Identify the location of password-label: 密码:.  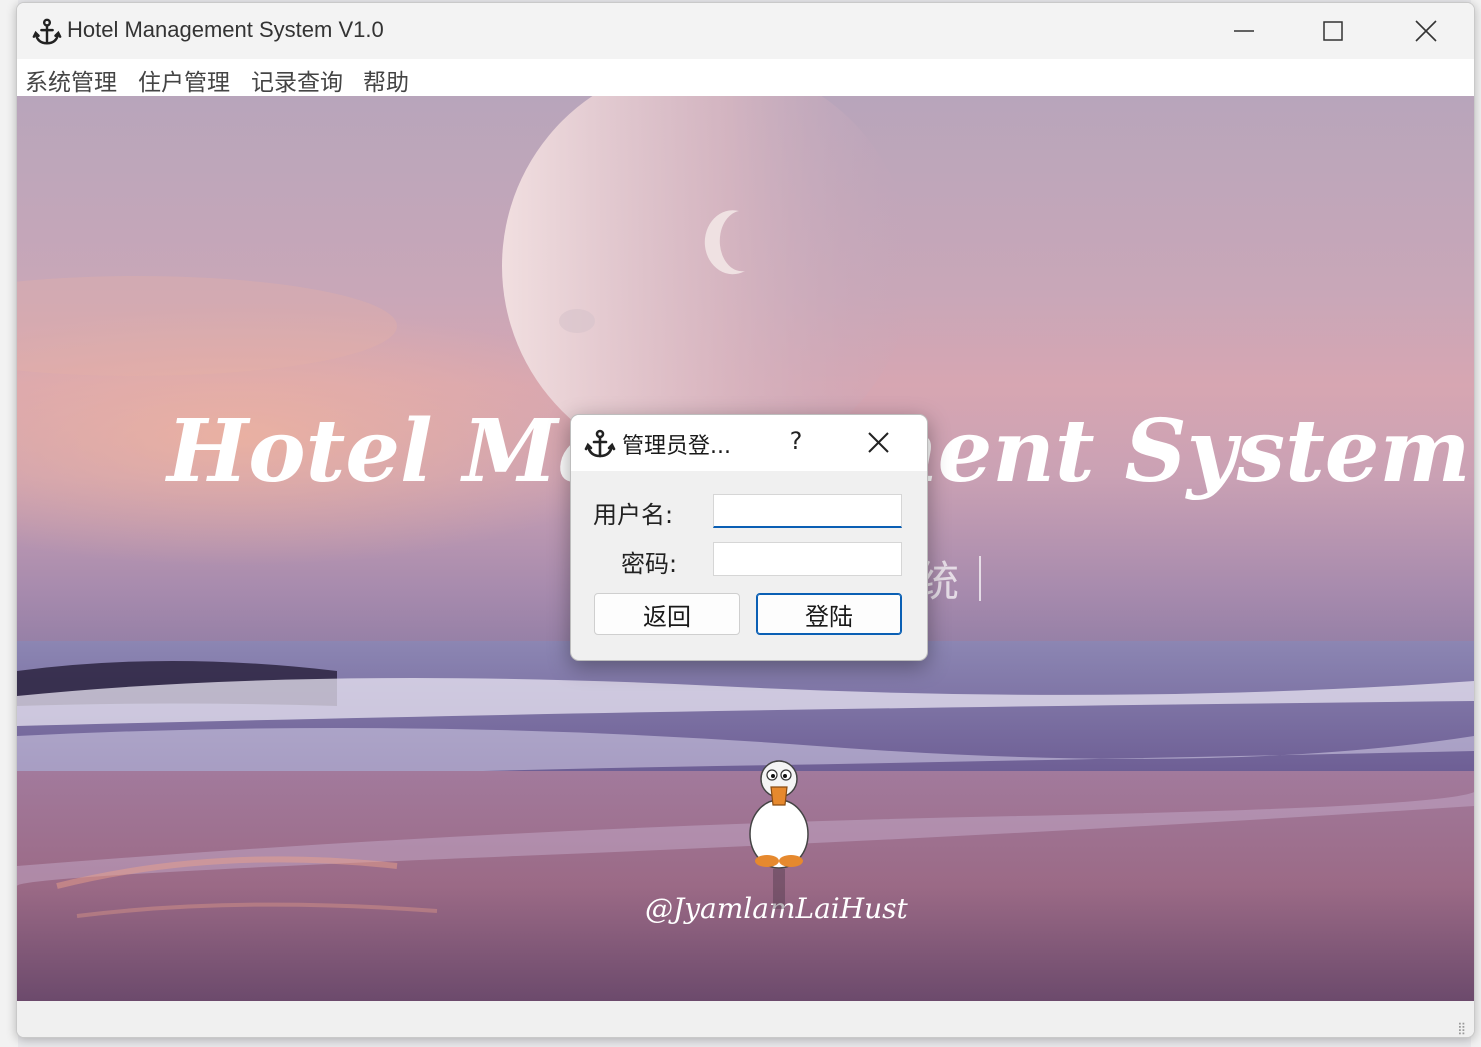
(649, 564).